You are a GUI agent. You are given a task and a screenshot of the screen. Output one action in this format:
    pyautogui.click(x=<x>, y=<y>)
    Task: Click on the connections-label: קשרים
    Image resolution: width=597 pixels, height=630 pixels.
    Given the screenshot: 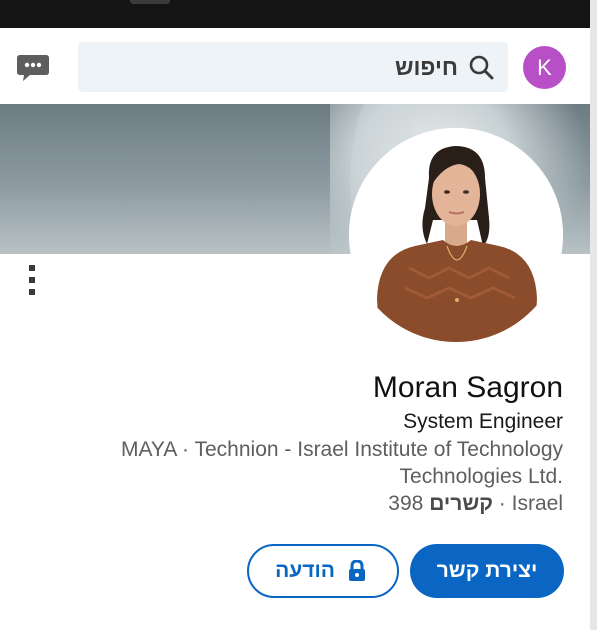 What is the action you would take?
    pyautogui.click(x=461, y=503)
    